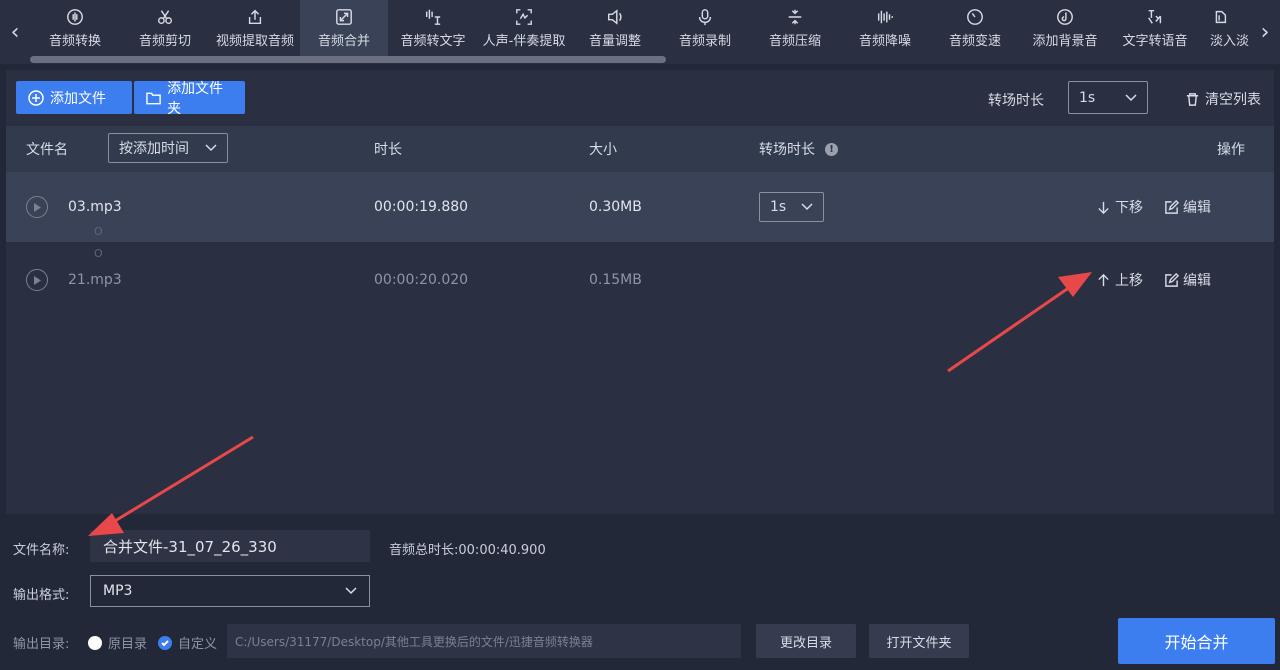 This screenshot has width=1280, height=670. Describe the element at coordinates (47, 150) in the screenshot. I see `col-name-header: 文件名` at that location.